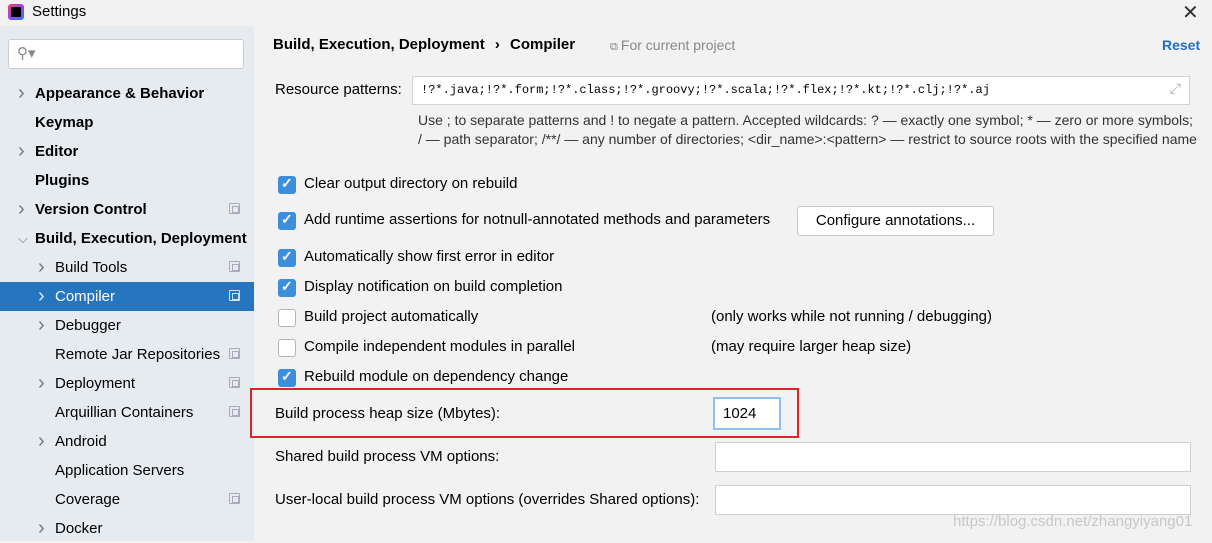 This screenshot has height=543, width=1212. Describe the element at coordinates (124, 412) in the screenshot. I see `sidebar-item-label: Arquillian Containers` at that location.